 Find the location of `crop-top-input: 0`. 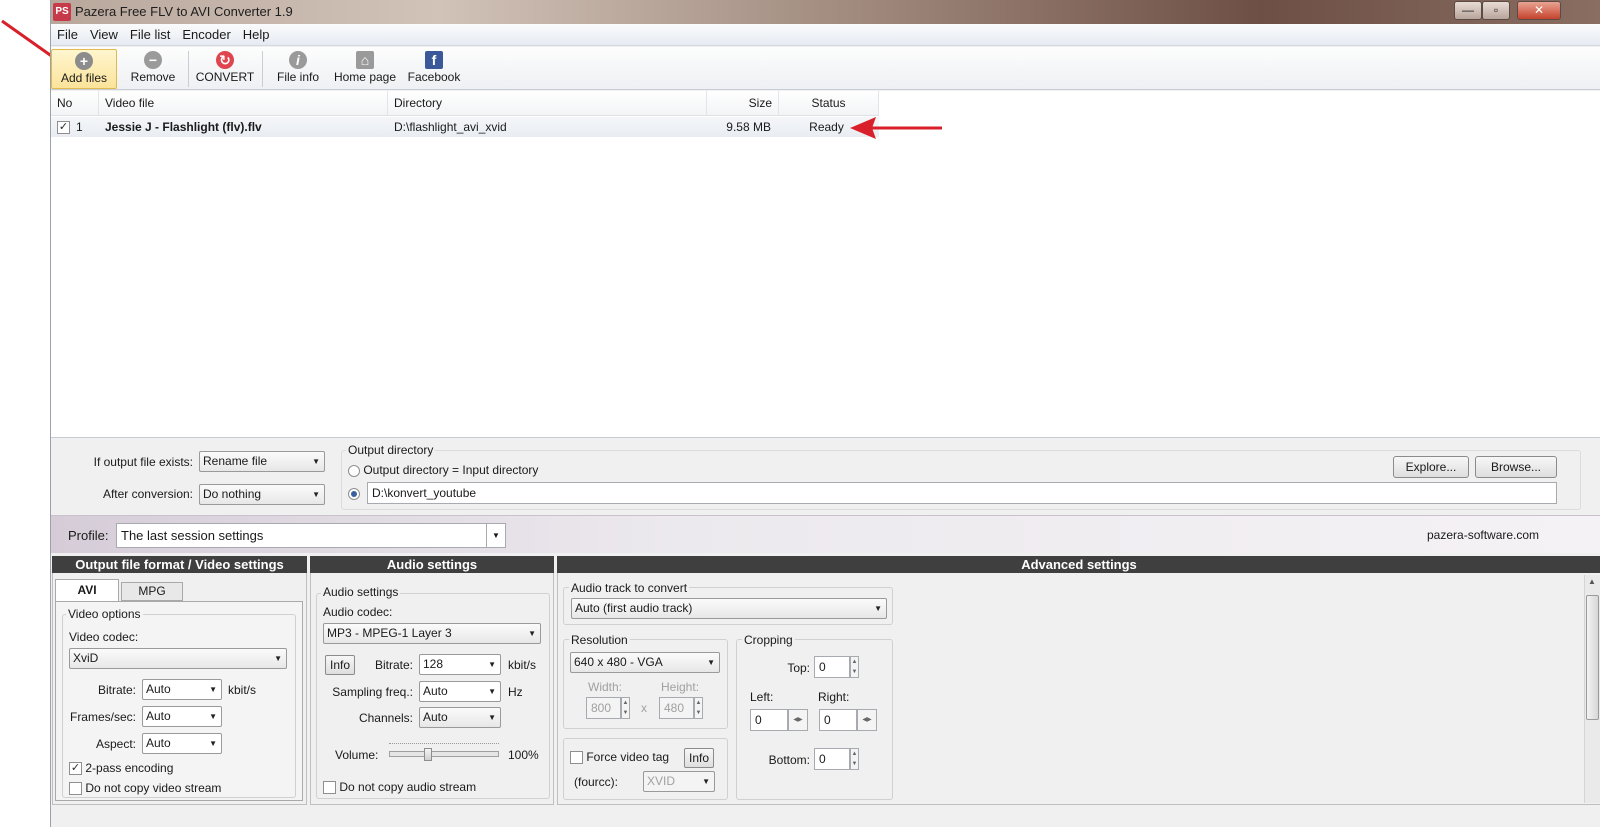

crop-top-input: 0 is located at coordinates (832, 667).